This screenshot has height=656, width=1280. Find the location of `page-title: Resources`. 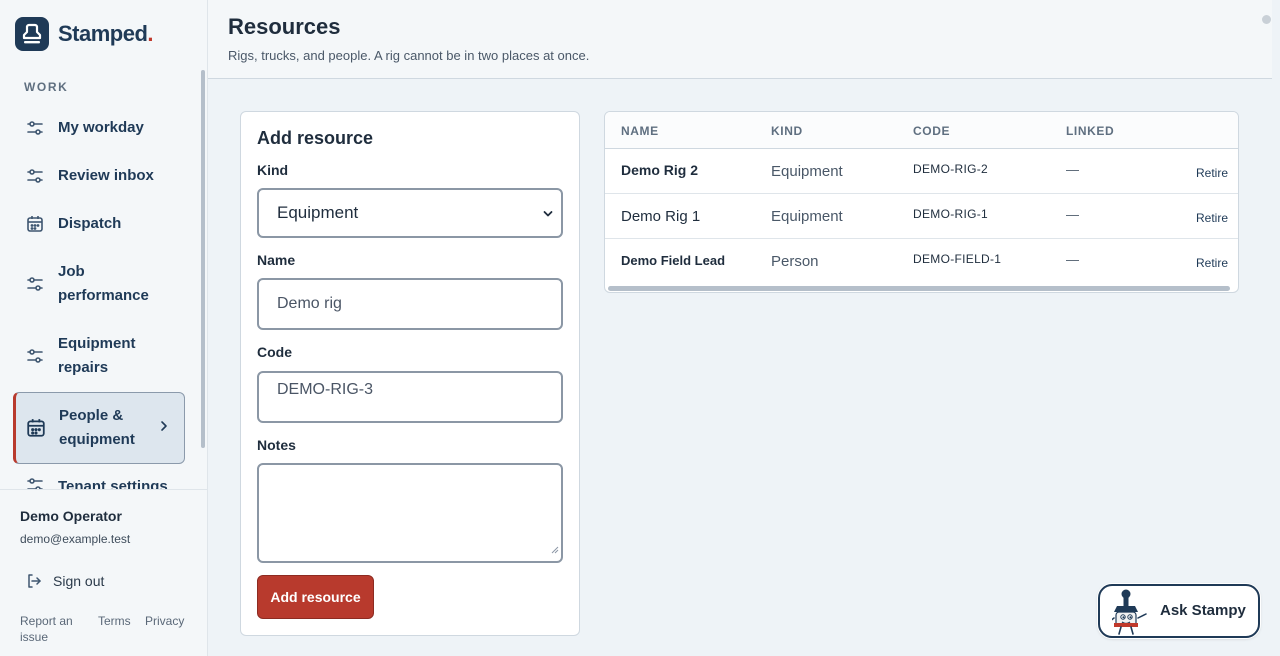

page-title: Resources is located at coordinates (284, 26).